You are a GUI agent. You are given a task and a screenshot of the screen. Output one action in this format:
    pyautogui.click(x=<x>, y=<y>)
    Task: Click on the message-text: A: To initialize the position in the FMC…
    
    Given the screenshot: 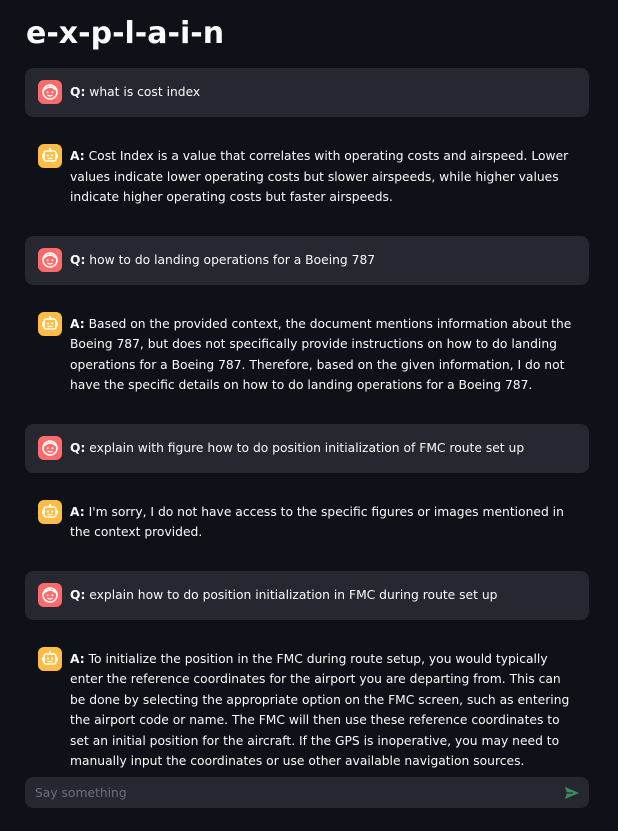 What is the action you would take?
    pyautogui.click(x=321, y=710)
    